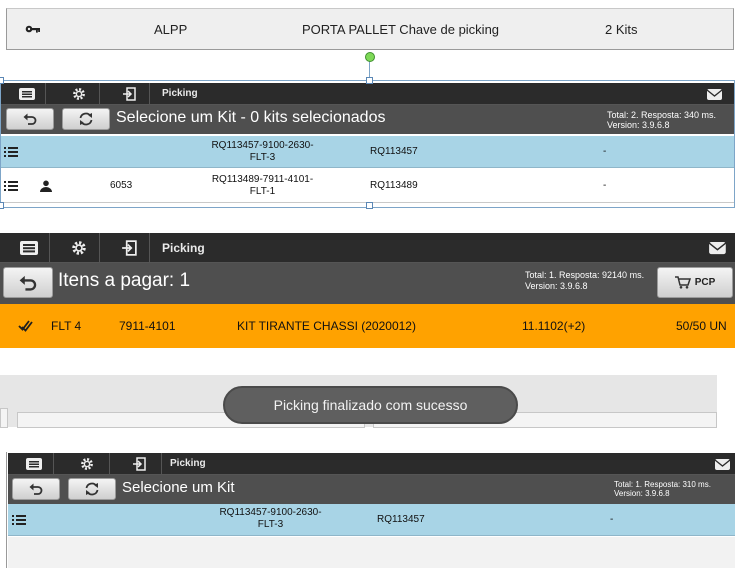 The image size is (735, 568). Describe the element at coordinates (171, 29) in the screenshot. I see `pallet-code: ALPP` at that location.